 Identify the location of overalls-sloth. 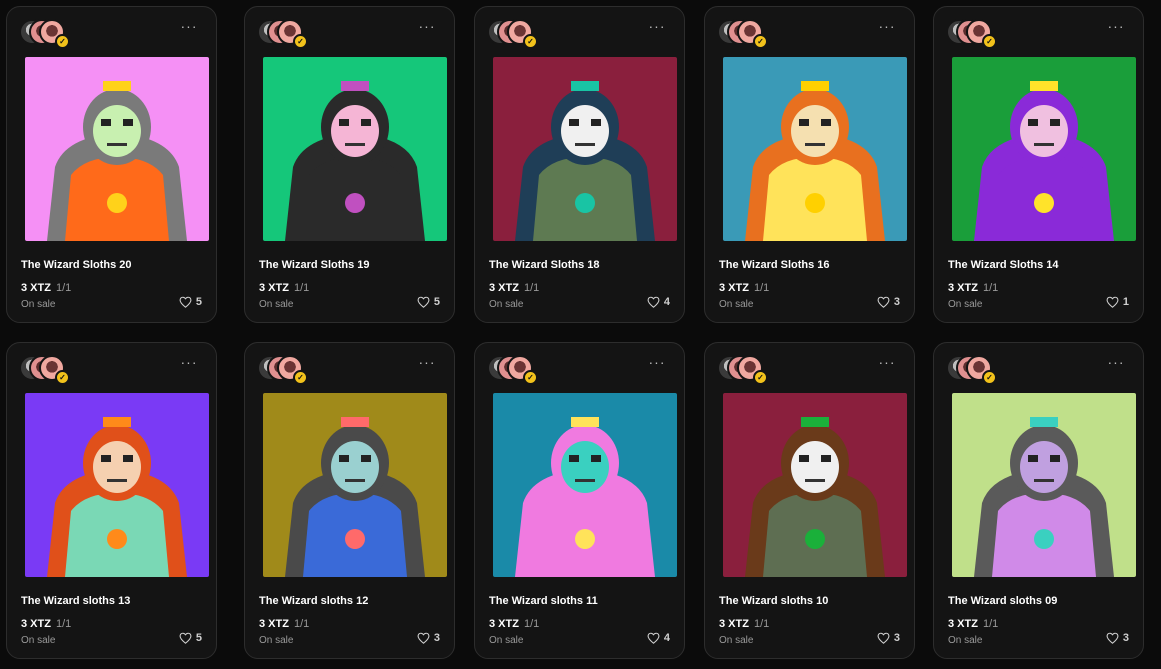
(355, 485).